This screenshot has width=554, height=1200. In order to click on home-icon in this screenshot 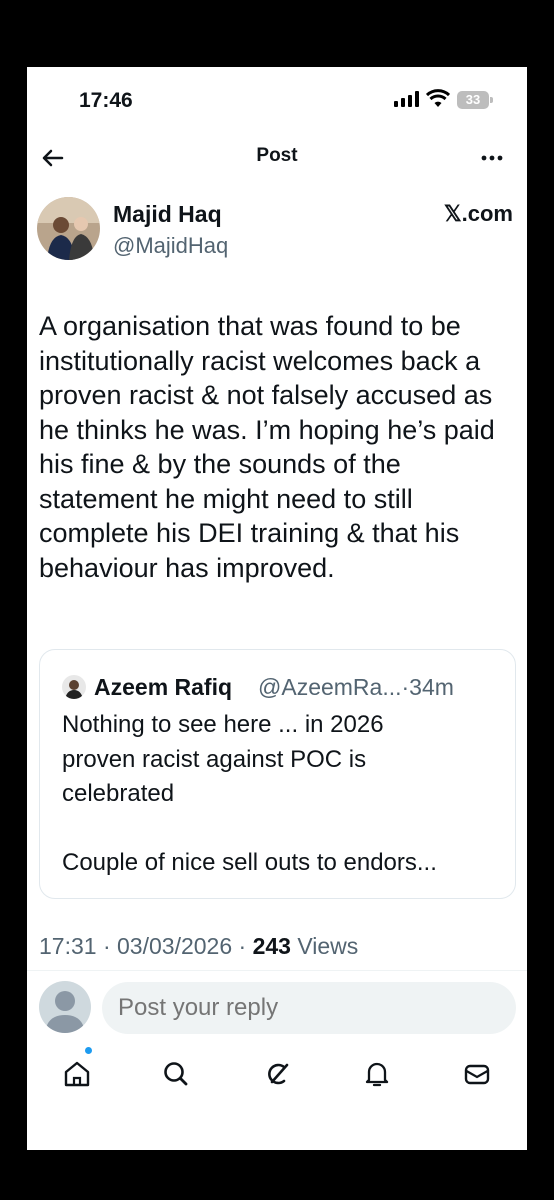, I will do `click(77, 1074)`.